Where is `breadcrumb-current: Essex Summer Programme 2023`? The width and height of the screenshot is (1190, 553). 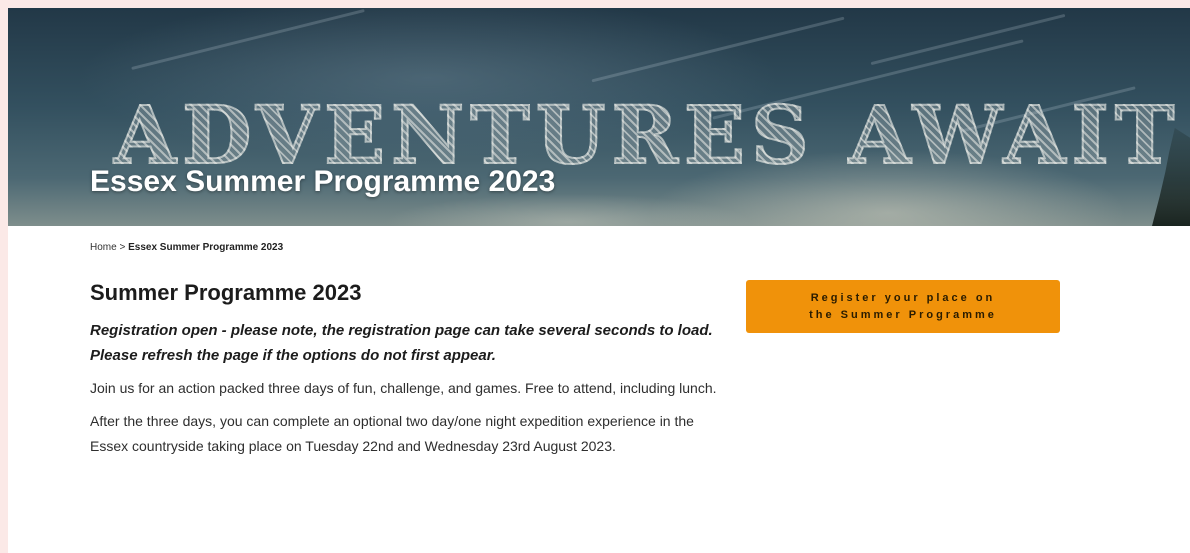 breadcrumb-current: Essex Summer Programme 2023 is located at coordinates (206, 247).